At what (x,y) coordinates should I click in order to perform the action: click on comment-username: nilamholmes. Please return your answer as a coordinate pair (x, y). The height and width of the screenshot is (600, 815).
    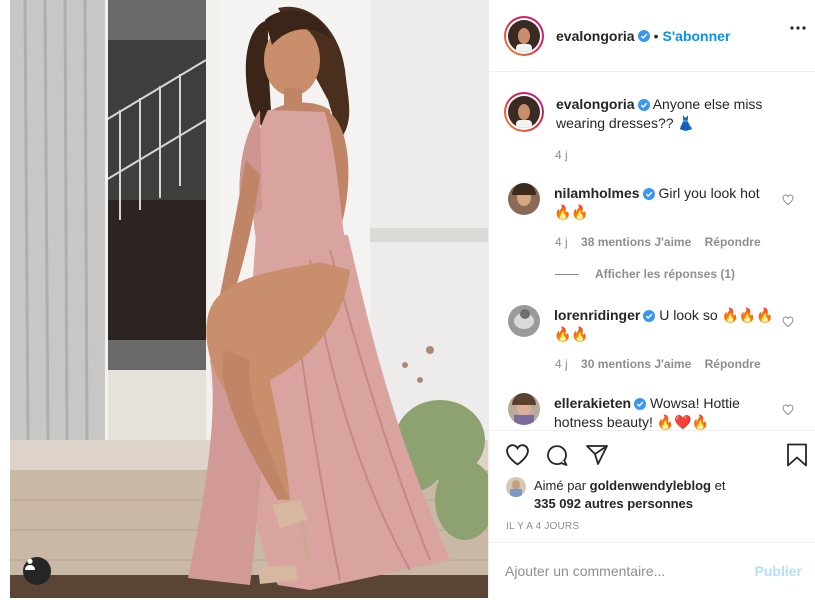
    Looking at the image, I should click on (597, 193).